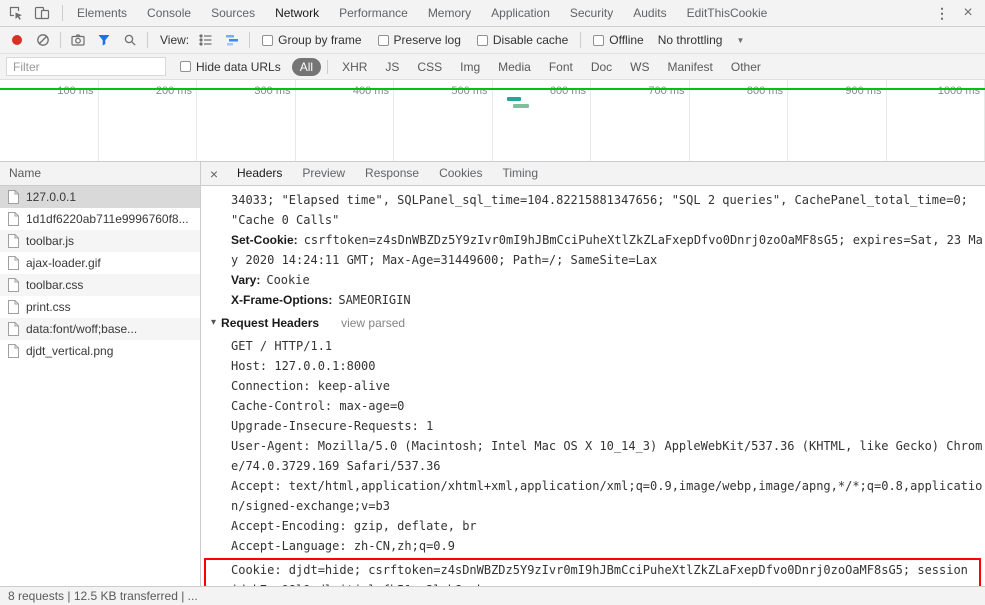  What do you see at coordinates (958, 91) in the screenshot?
I see `tick-label: 1000 ms` at bounding box center [958, 91].